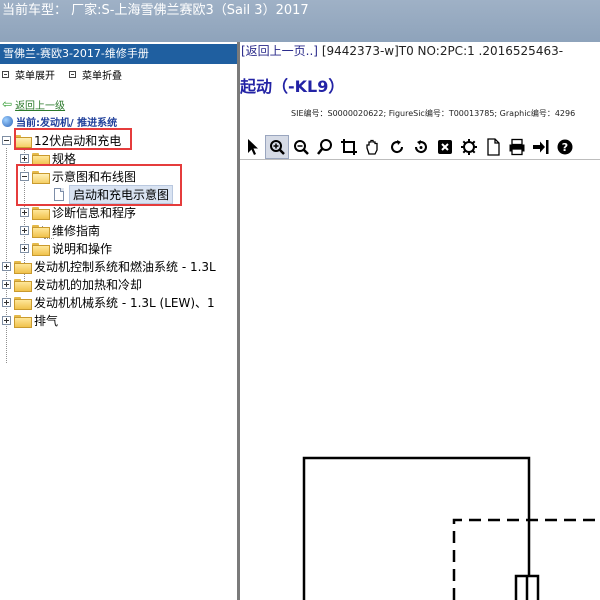  What do you see at coordinates (102, 76) in the screenshot?
I see `collapse-menu-label: 菜单折叠` at bounding box center [102, 76].